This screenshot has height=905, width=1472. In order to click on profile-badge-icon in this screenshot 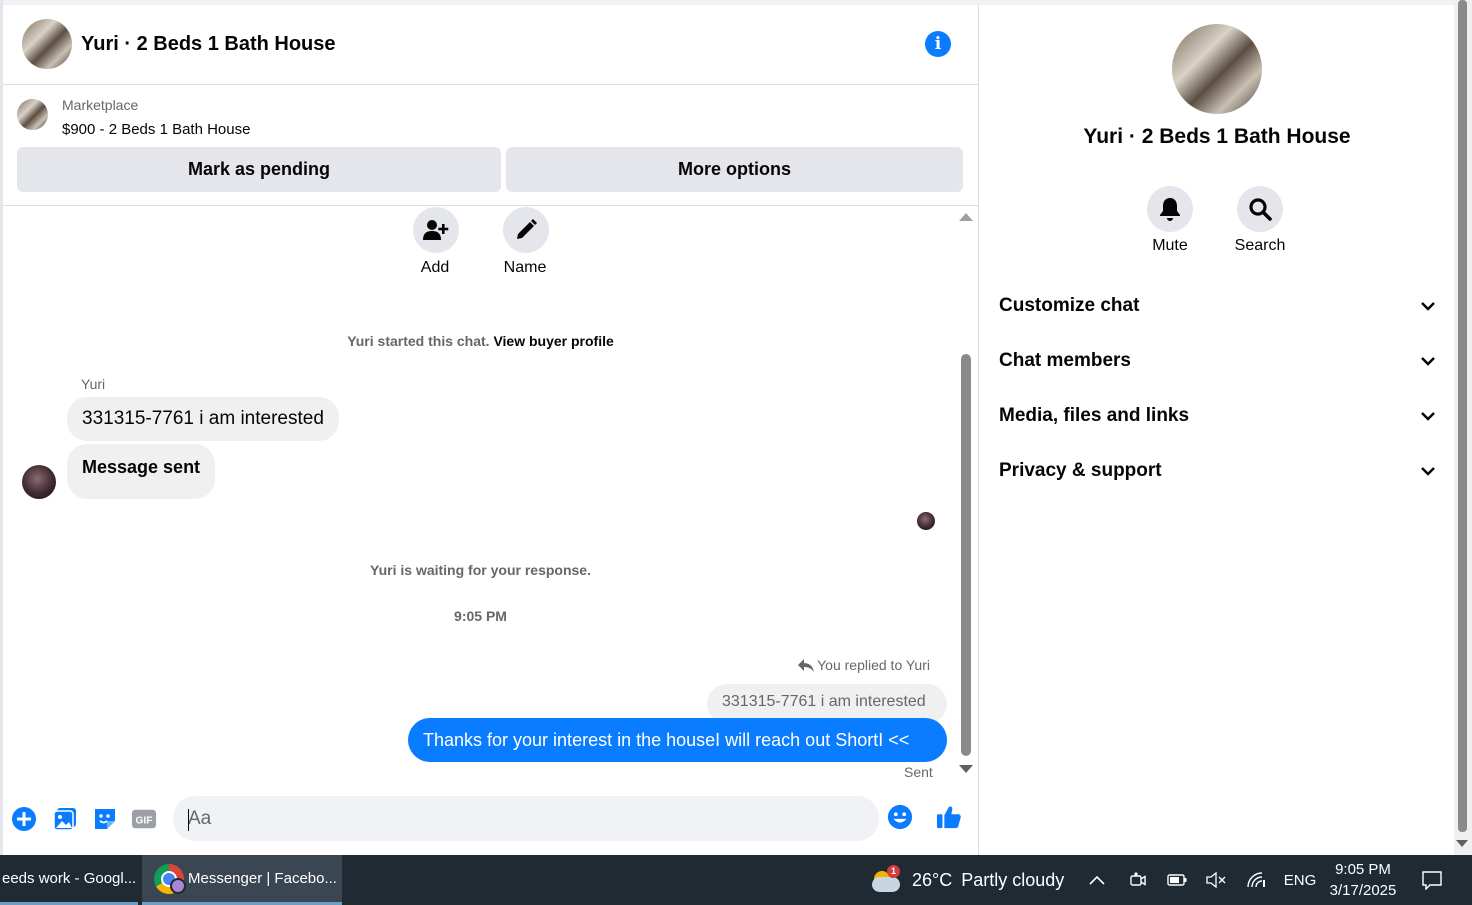, I will do `click(178, 885)`.